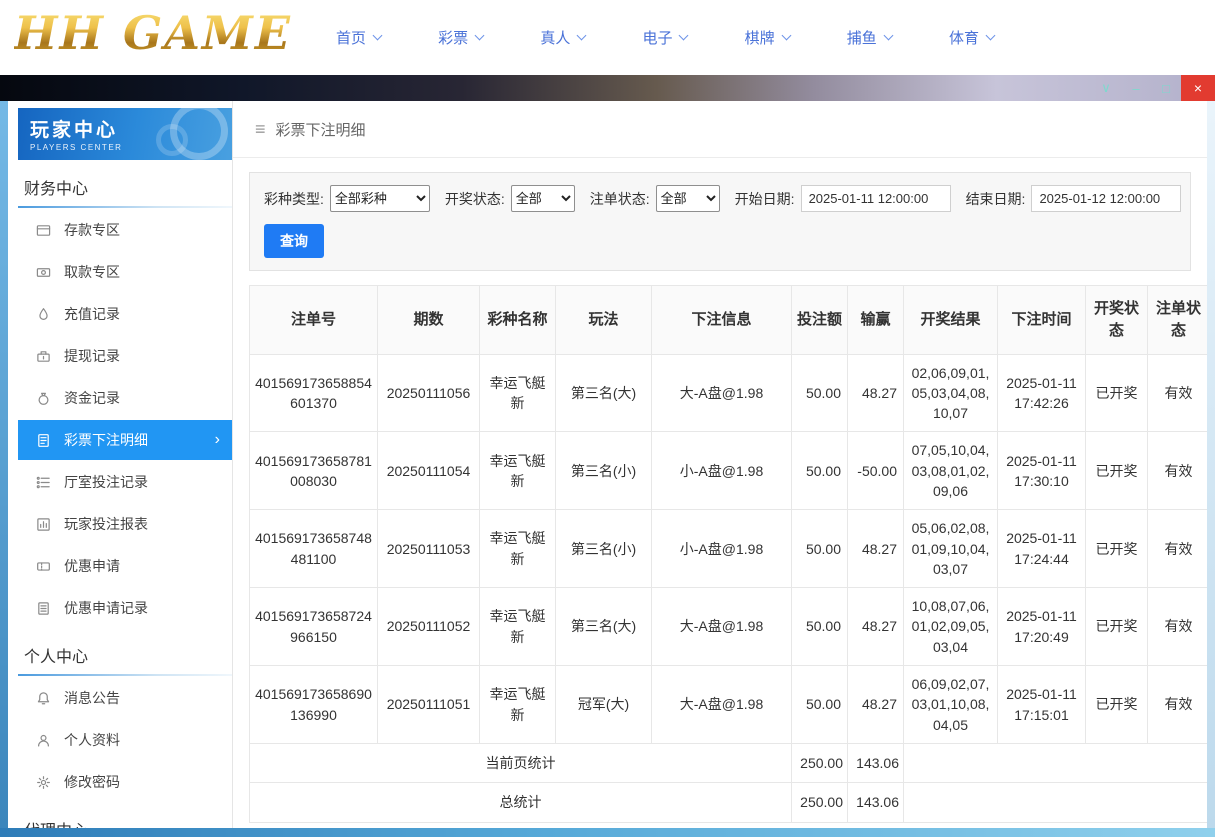 This screenshot has width=1215, height=837. What do you see at coordinates (428, 320) in the screenshot?
I see `column-header: 期数` at bounding box center [428, 320].